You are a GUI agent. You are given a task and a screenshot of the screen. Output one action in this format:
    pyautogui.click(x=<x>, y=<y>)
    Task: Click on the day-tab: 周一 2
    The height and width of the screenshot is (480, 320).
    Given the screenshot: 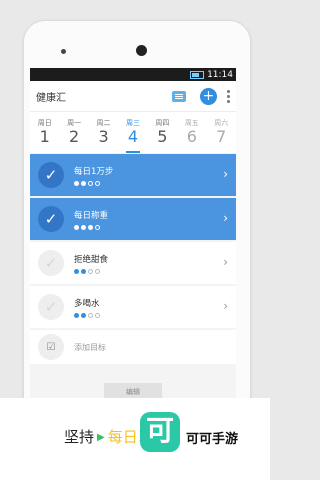 What is the action you would take?
    pyautogui.click(x=73, y=132)
    